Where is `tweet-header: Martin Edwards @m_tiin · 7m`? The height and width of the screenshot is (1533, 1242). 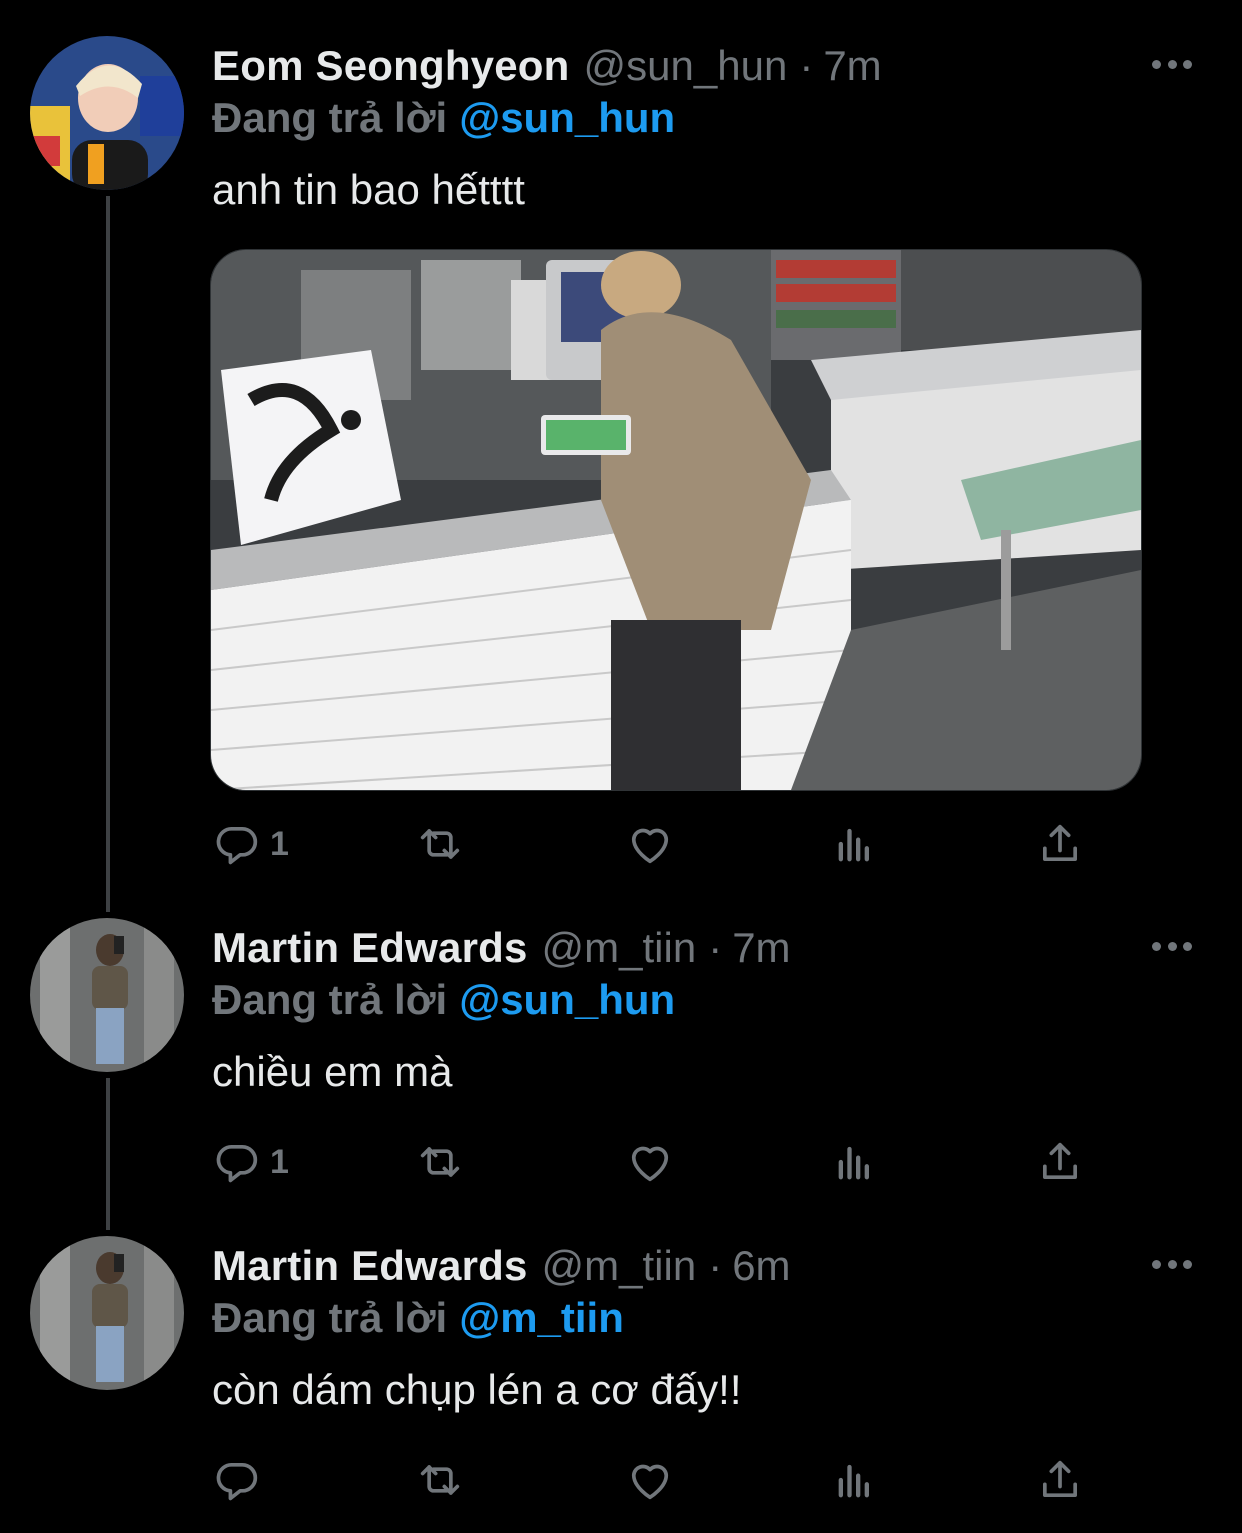
tweet-header: Martin Edwards @m_tiin · 7m is located at coordinates (501, 948).